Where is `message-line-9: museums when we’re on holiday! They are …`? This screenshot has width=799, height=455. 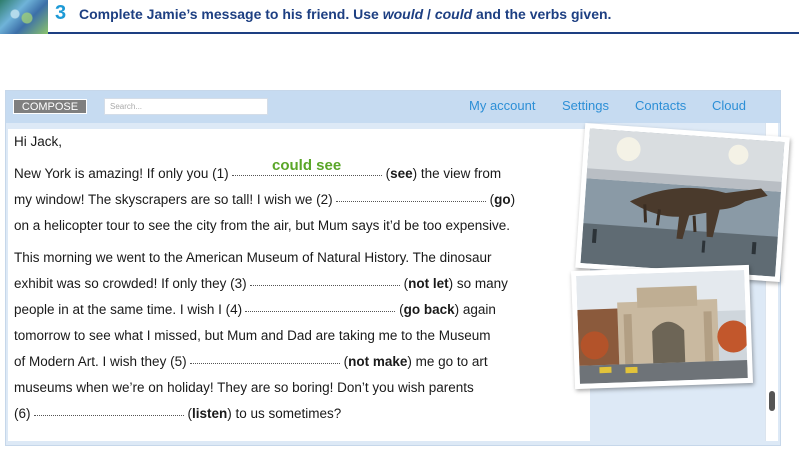
message-line-9: museums when we’re on holiday! They are … is located at coordinates (244, 387).